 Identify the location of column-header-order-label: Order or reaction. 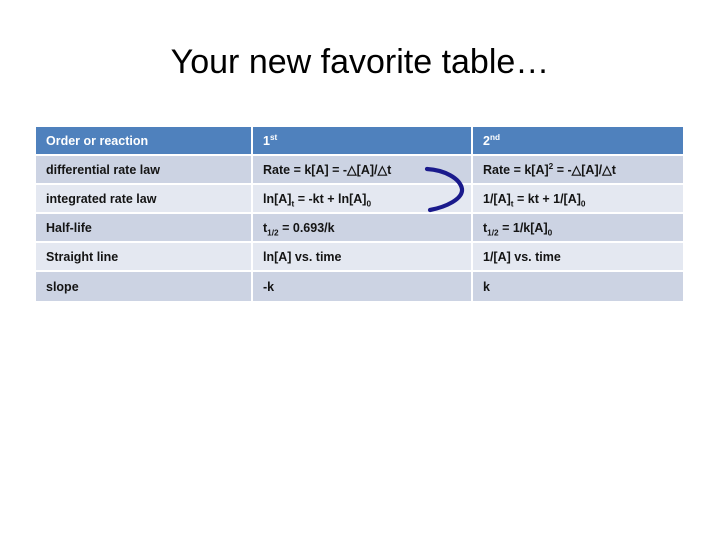
(97, 140).